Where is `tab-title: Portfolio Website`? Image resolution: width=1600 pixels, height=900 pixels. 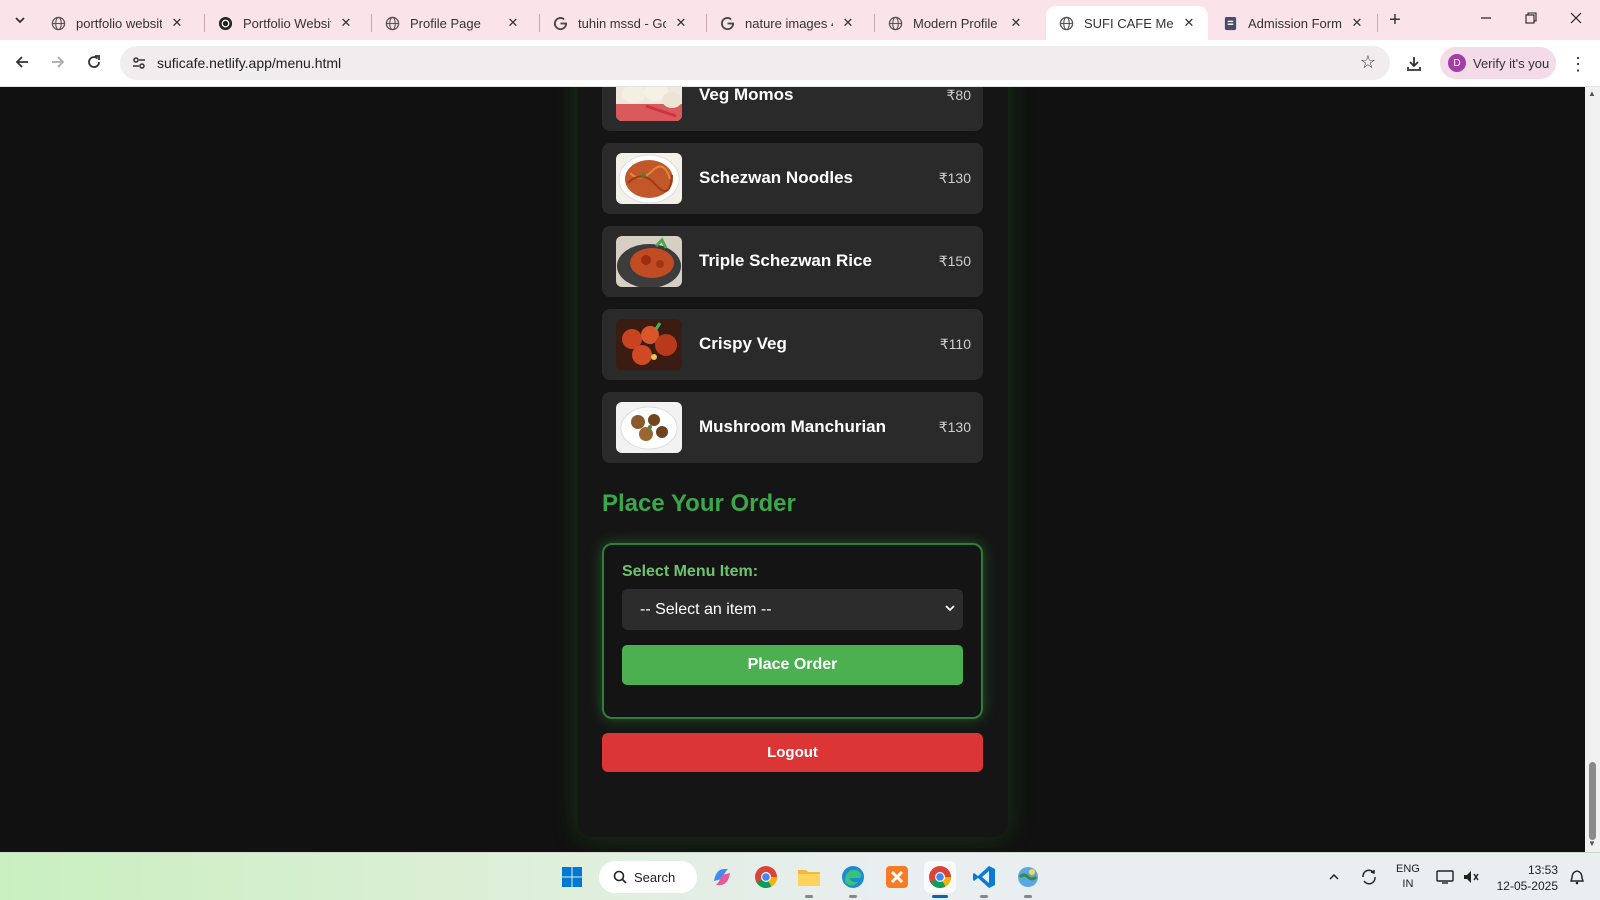 tab-title: Portfolio Website is located at coordinates (287, 23).